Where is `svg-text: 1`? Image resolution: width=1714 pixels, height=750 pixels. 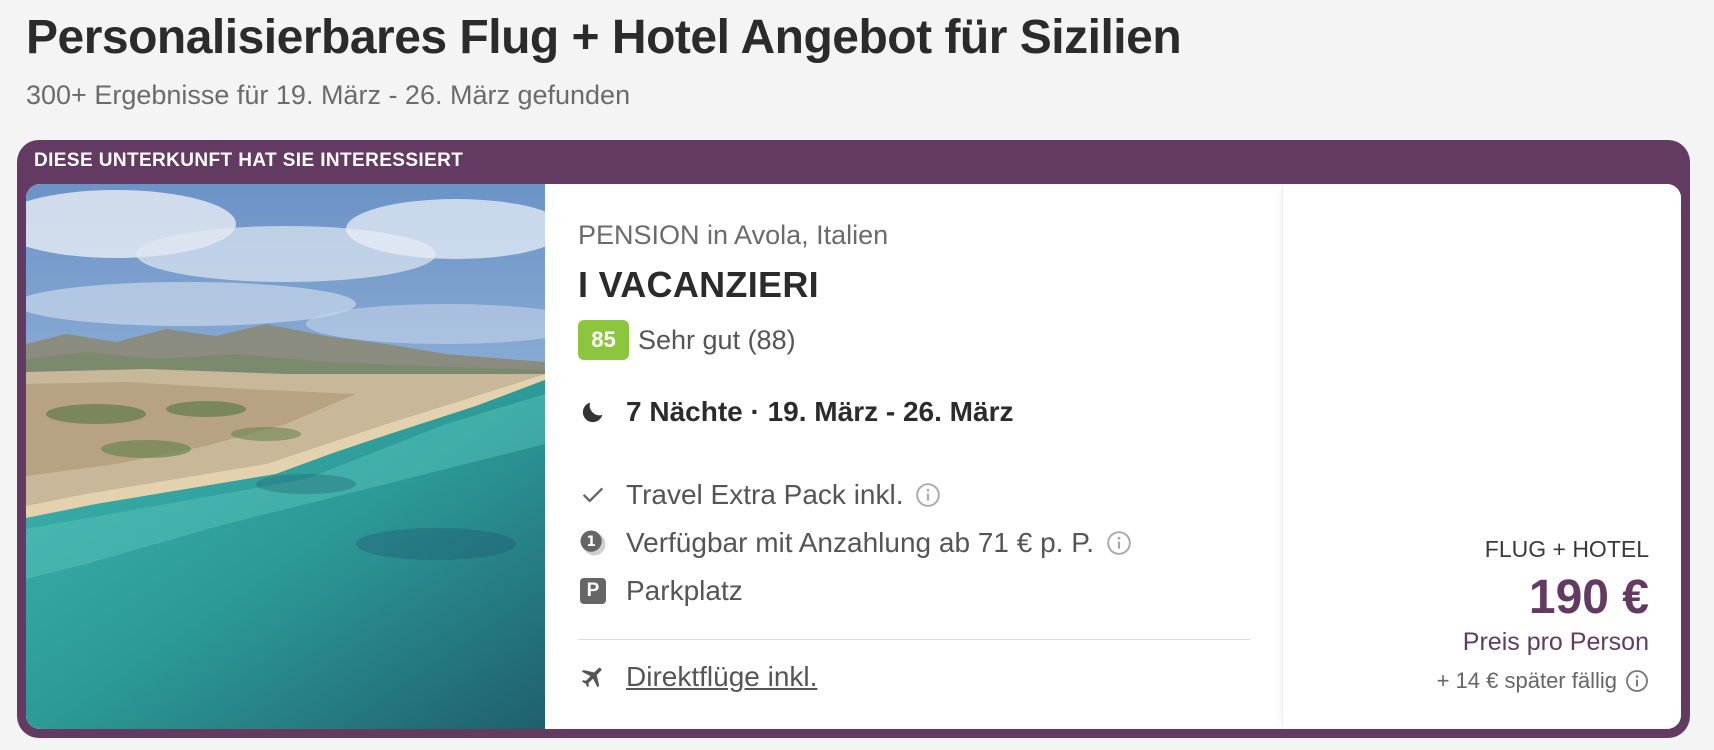 svg-text: 1 is located at coordinates (591, 542).